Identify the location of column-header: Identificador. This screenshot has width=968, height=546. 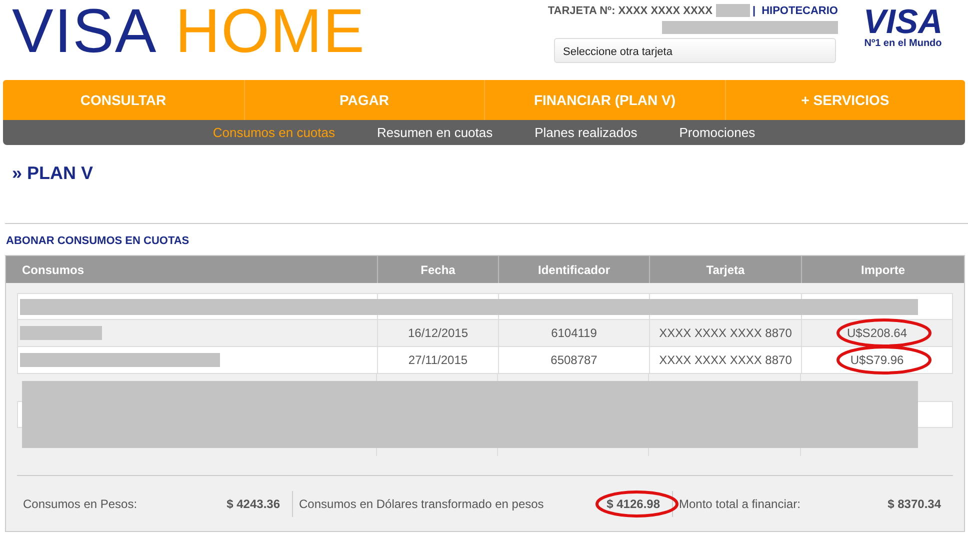
(573, 269).